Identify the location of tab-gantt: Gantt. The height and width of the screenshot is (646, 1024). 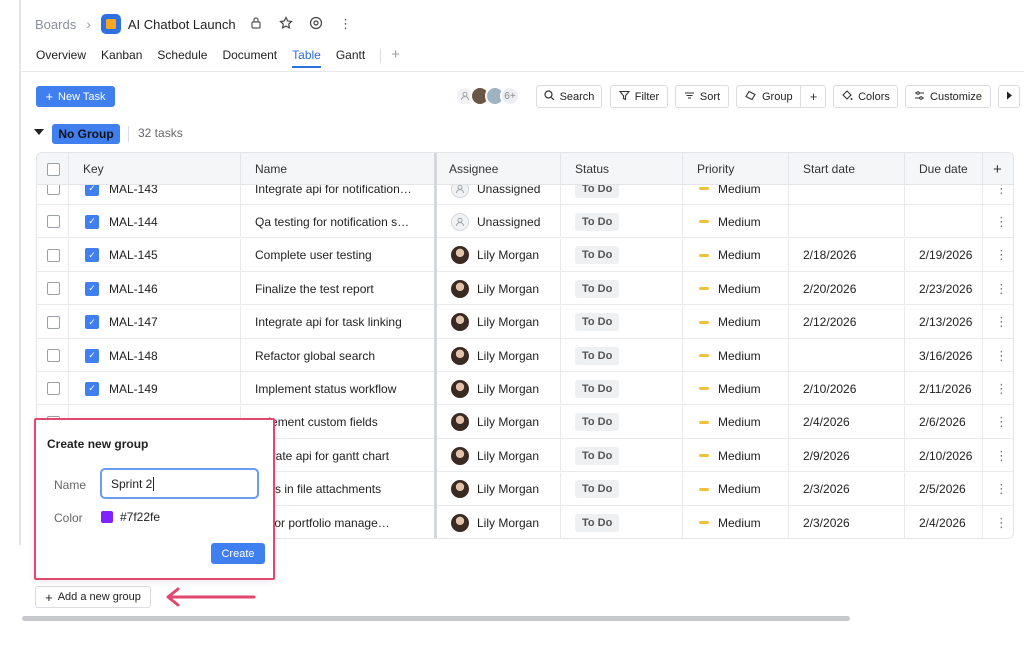
(350, 57).